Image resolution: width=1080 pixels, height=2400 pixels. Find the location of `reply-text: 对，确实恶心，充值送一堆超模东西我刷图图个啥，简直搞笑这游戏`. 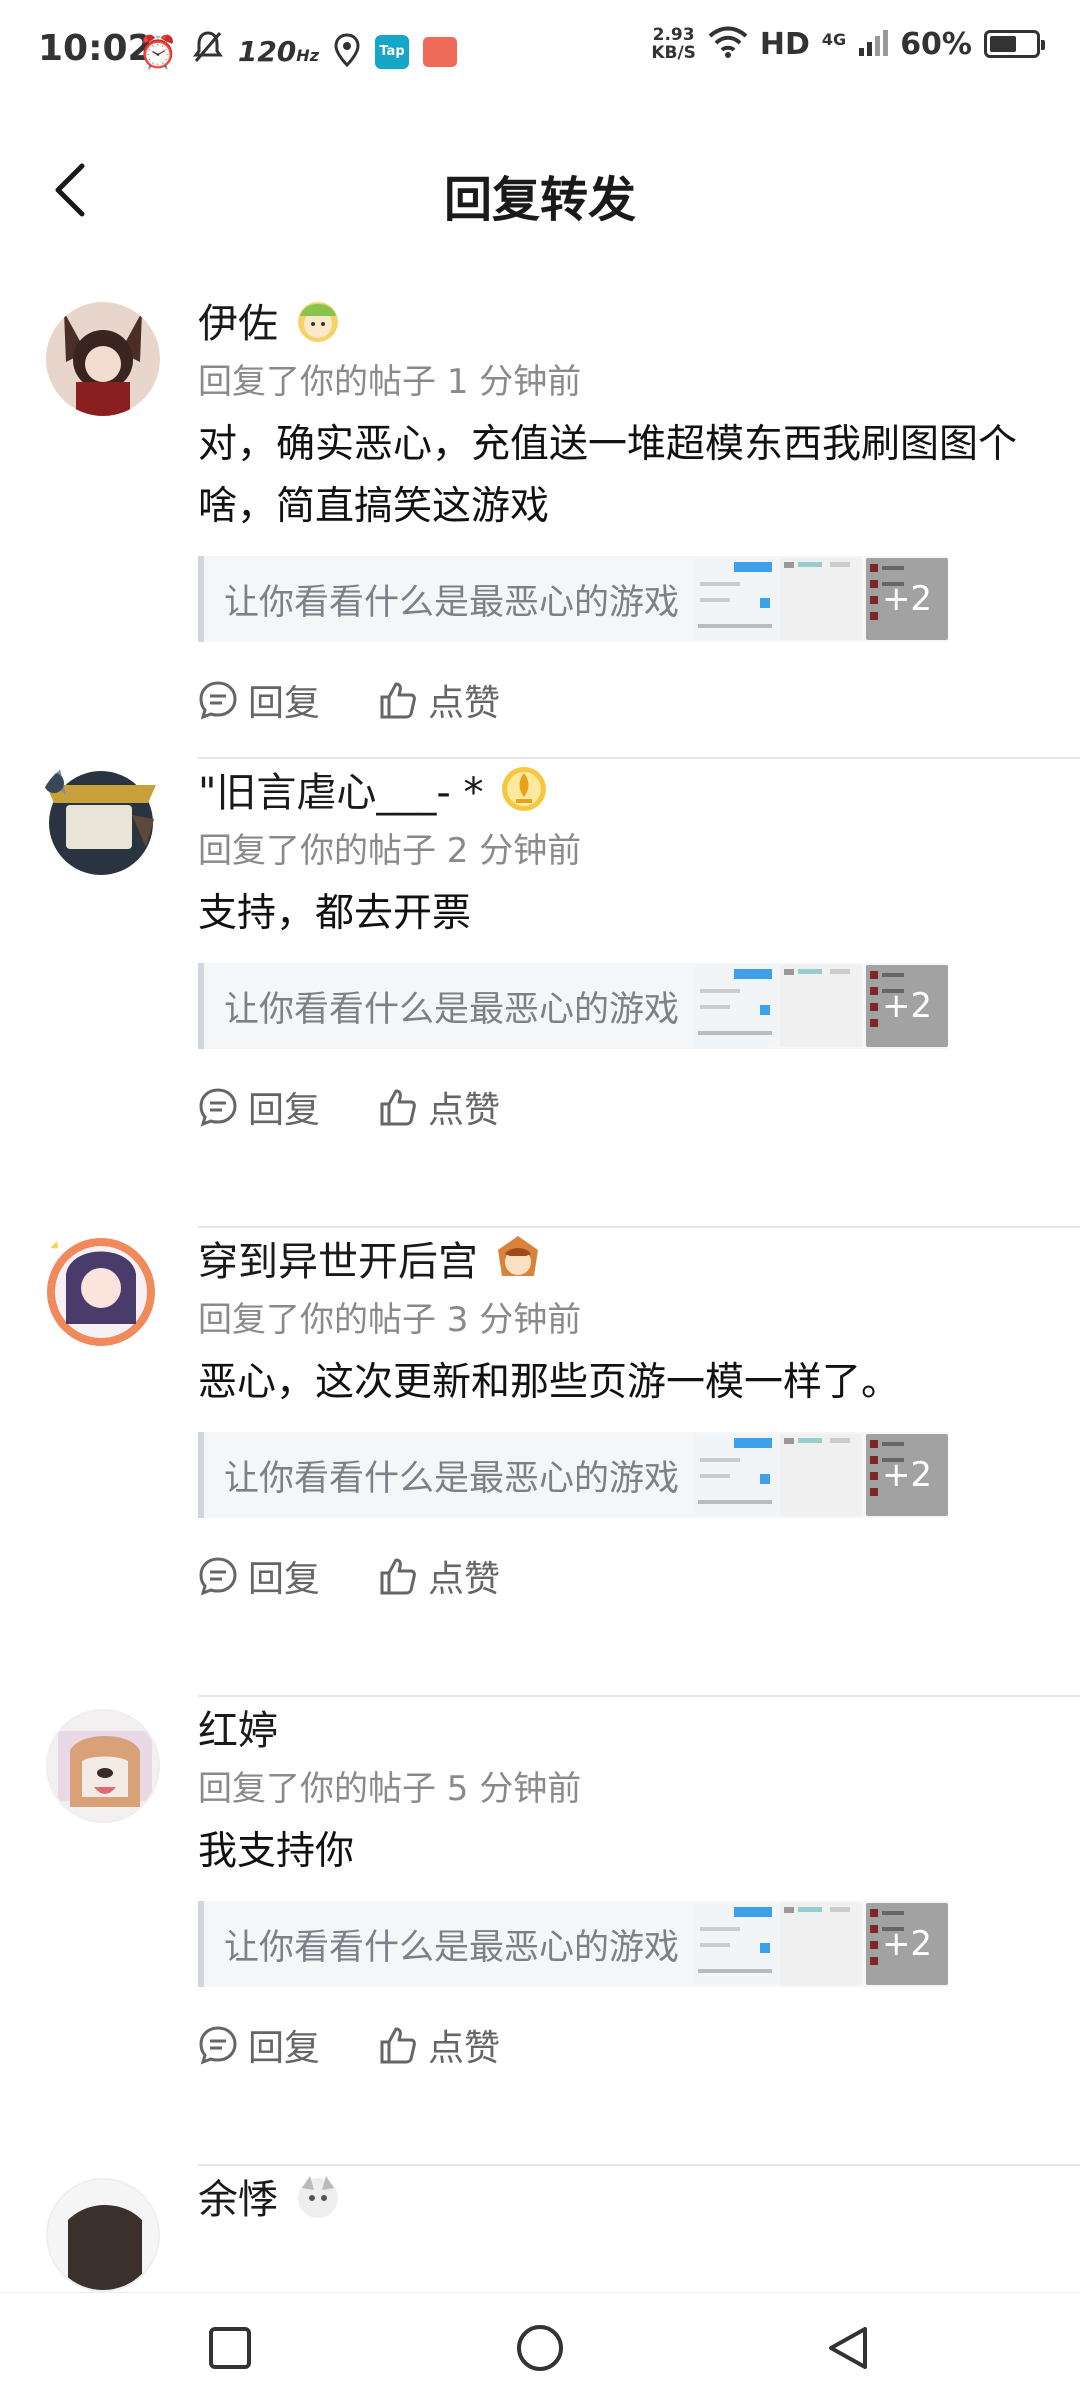

reply-text: 对，确实恶心，充值送一堆超模东西我刷图图个啥，简直搞笑这游戏 is located at coordinates (608, 475).